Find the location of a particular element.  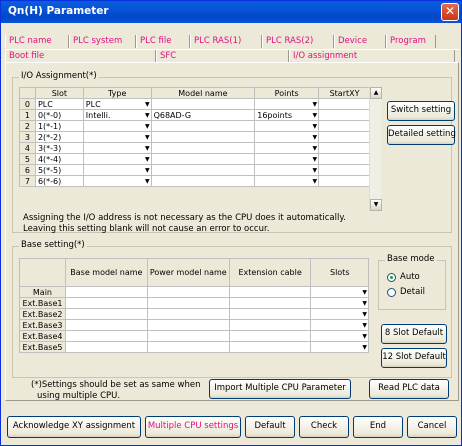

acknowledge-xy-button: Acknowledge XY assignment is located at coordinates (74, 427).